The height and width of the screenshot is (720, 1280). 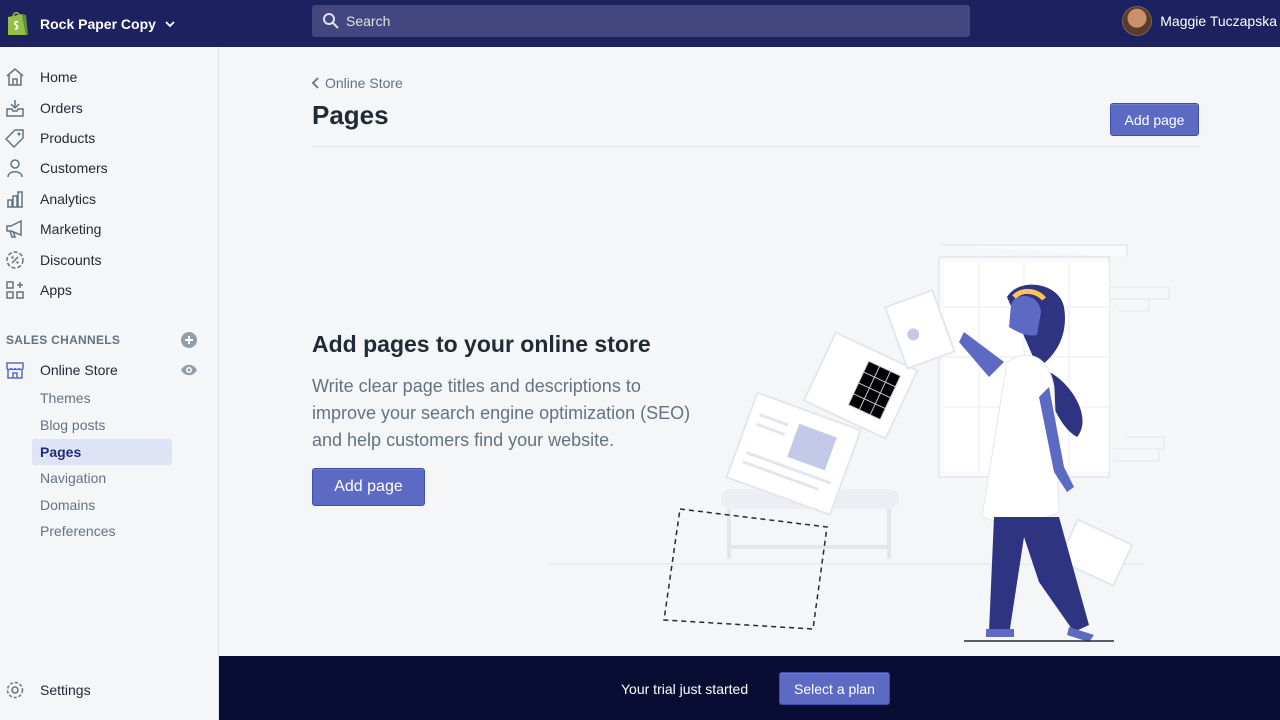 What do you see at coordinates (15, 260) in the screenshot?
I see `discount-icon` at bounding box center [15, 260].